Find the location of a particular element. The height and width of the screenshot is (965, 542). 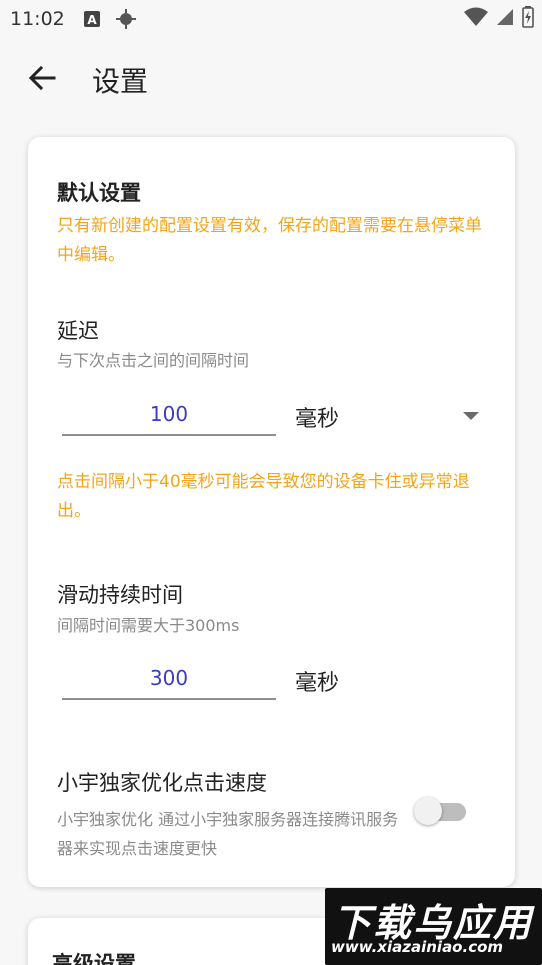

battery-icon is located at coordinates (528, 19).